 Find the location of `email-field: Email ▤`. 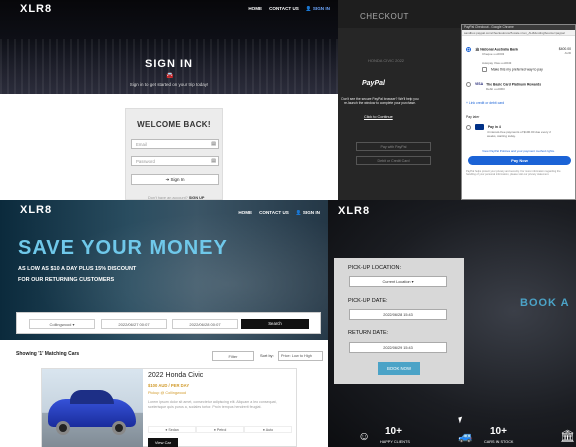

email-field: Email ▤ is located at coordinates (175, 144).